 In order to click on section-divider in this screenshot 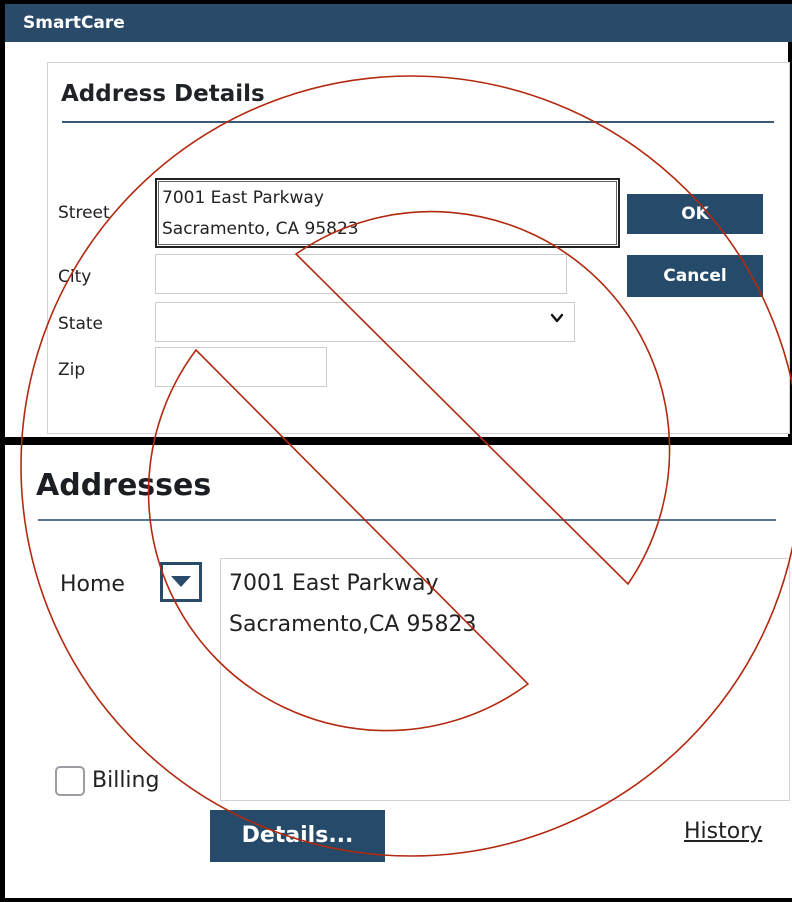, I will do `click(396, 441)`.